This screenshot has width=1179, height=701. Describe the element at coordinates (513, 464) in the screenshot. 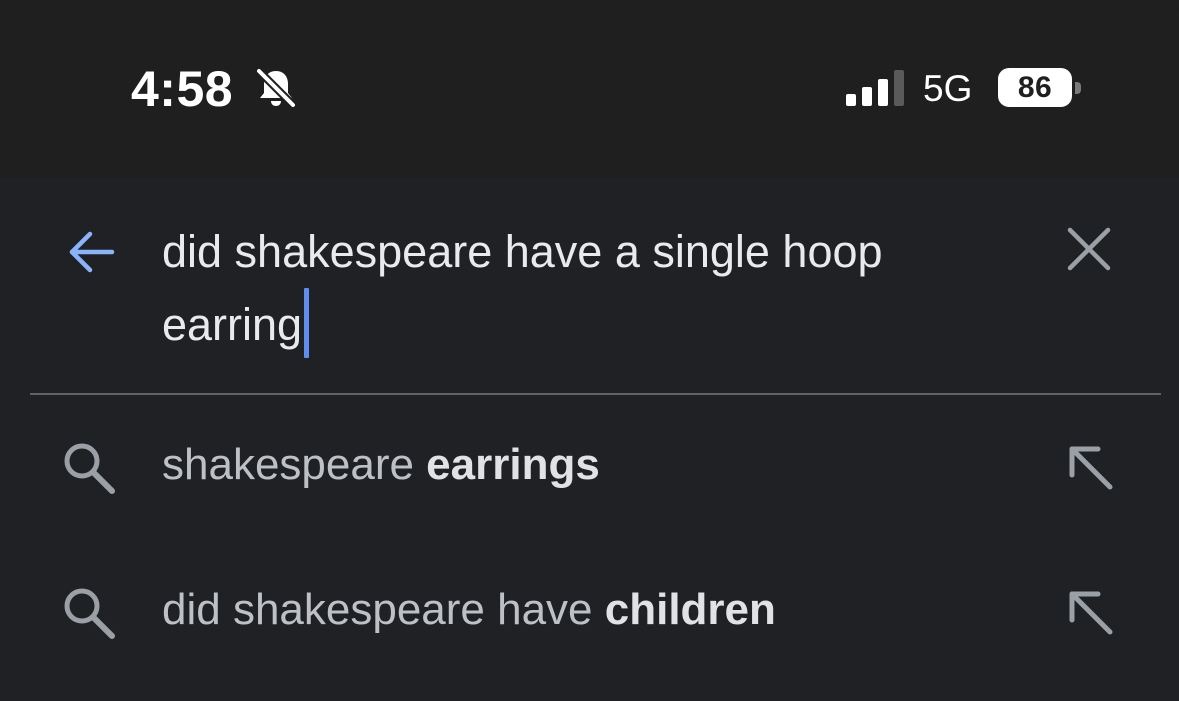

I see `suggestion-completion: earrings` at that location.